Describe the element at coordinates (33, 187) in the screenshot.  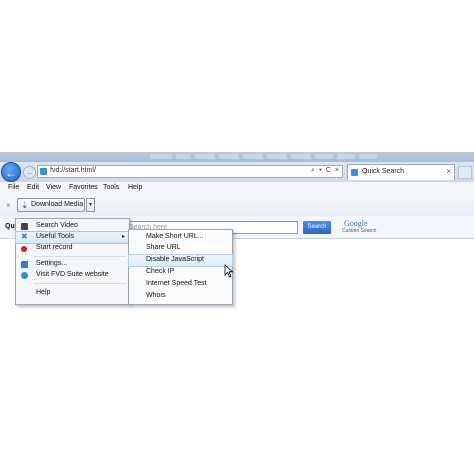
I see `menu-edit: Edit` at that location.